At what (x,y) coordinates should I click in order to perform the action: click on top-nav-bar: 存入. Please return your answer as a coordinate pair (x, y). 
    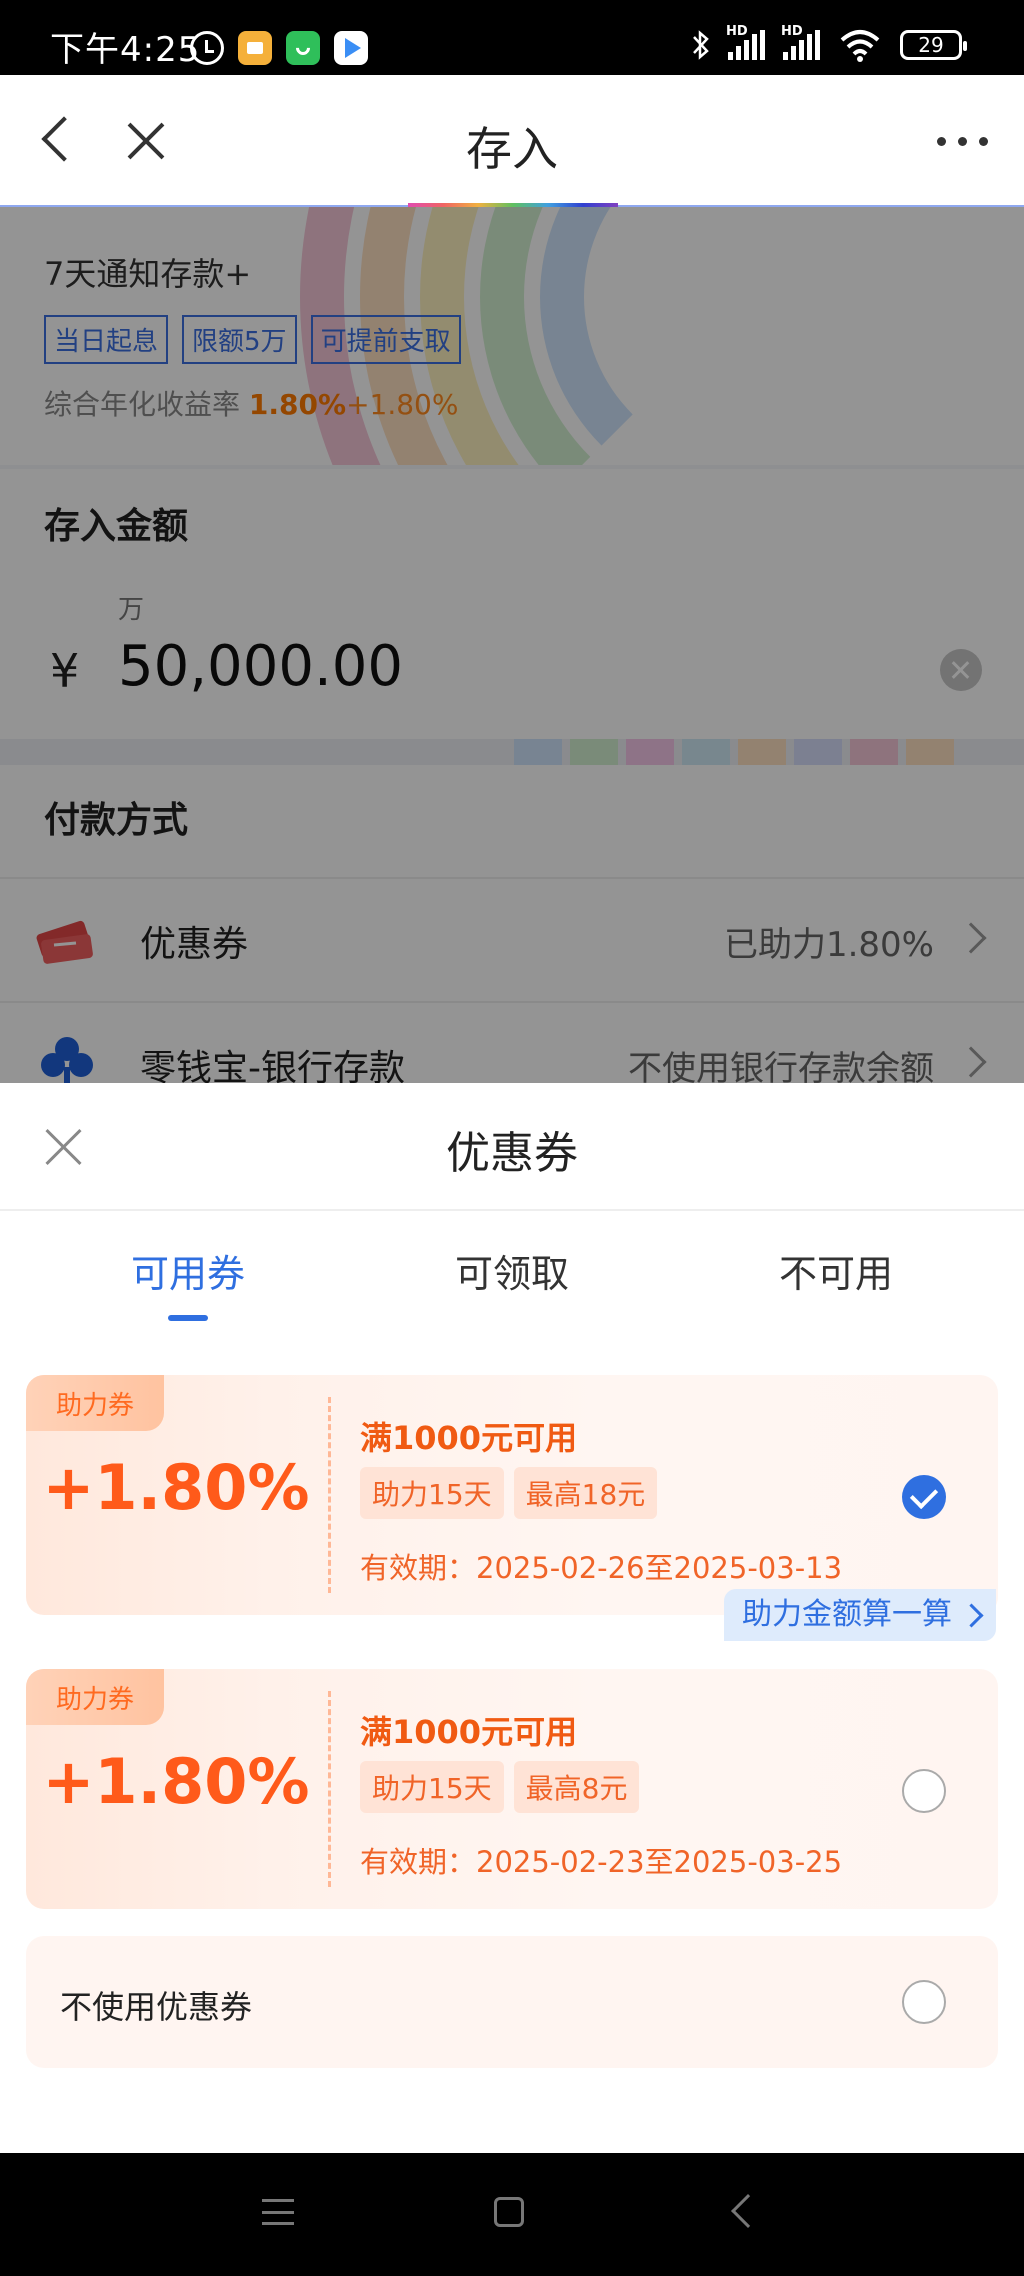
    Looking at the image, I should click on (512, 141).